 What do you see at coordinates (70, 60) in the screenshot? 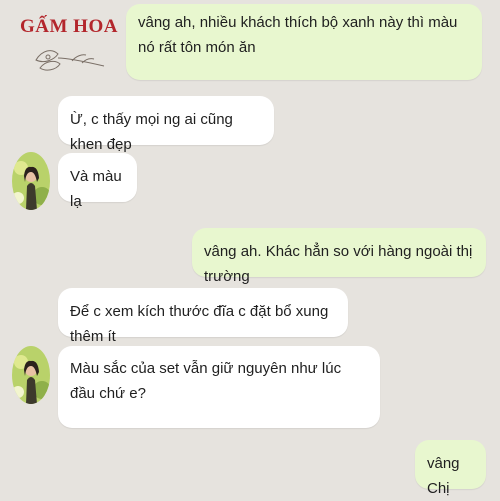
I see `flower-icon` at bounding box center [70, 60].